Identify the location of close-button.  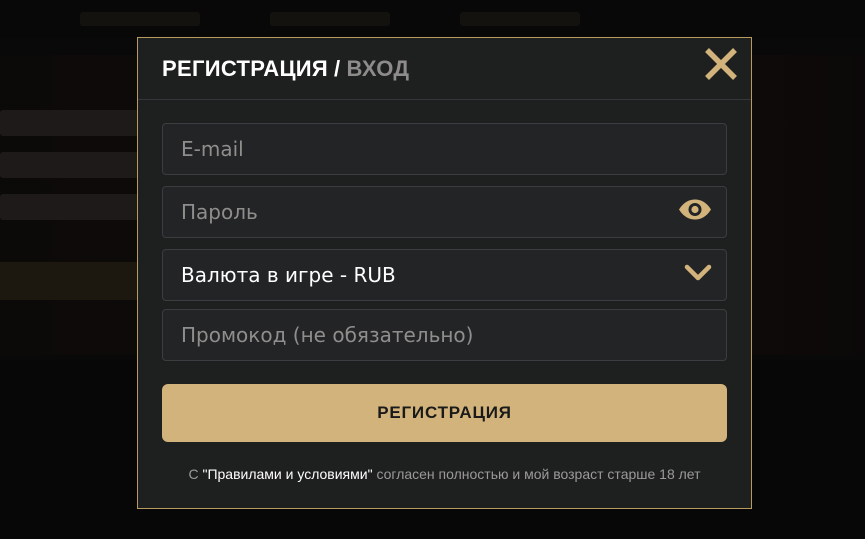
(721, 64).